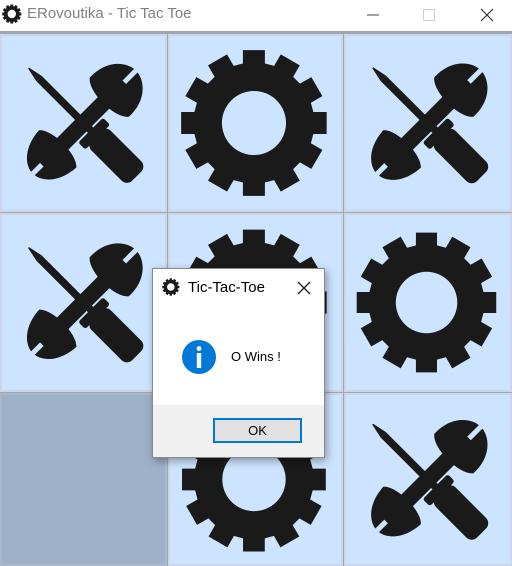 This screenshot has width=512, height=566. I want to click on dialog-footer: OK, so click(238, 431).